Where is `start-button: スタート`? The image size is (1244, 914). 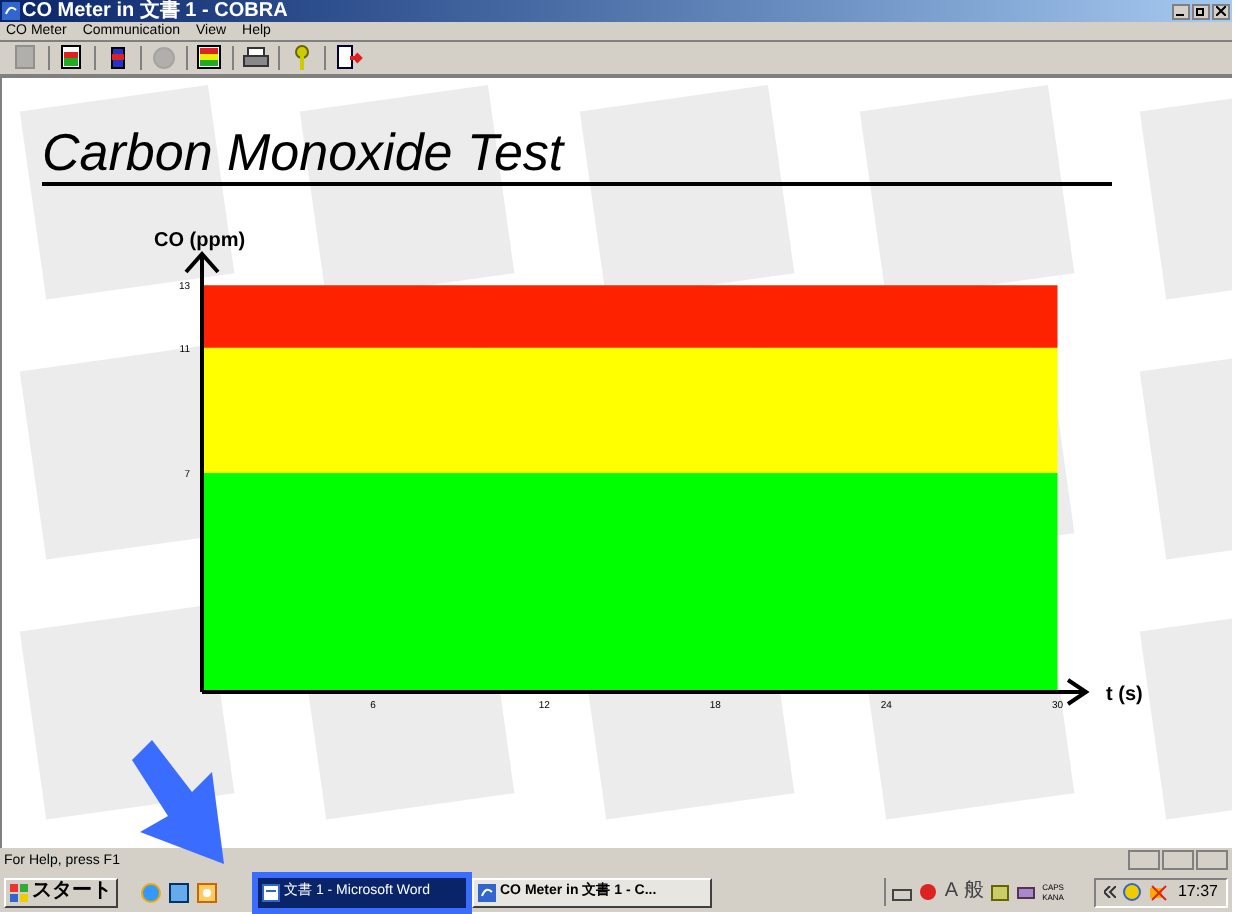
start-button: スタート is located at coordinates (61, 892).